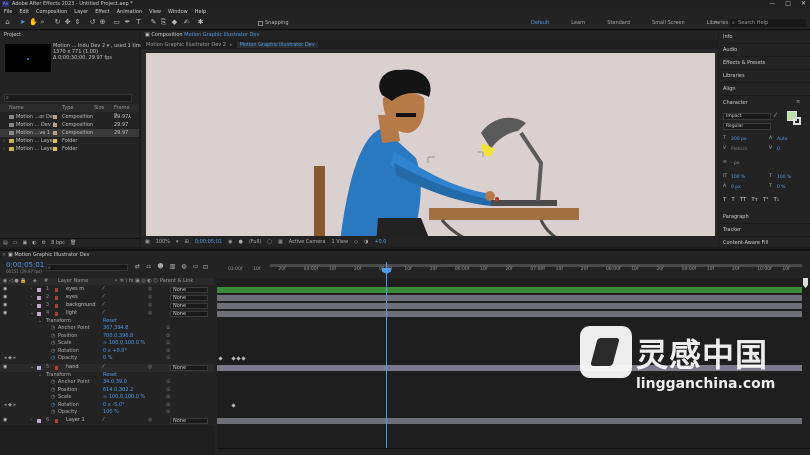 Image resolution: width=810 pixels, height=455 pixels. Describe the element at coordinates (187, 242) in the screenshot. I see `grid-icon: ⊞` at that location.